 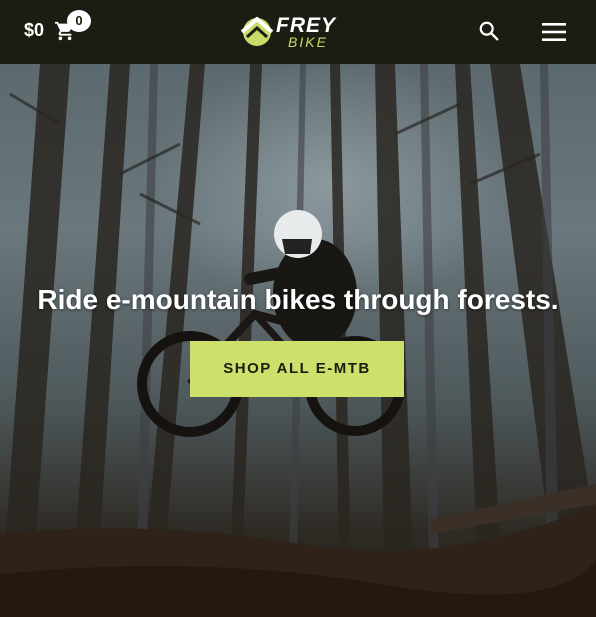 I want to click on logo-text-secondary: BIKE, so click(x=308, y=42).